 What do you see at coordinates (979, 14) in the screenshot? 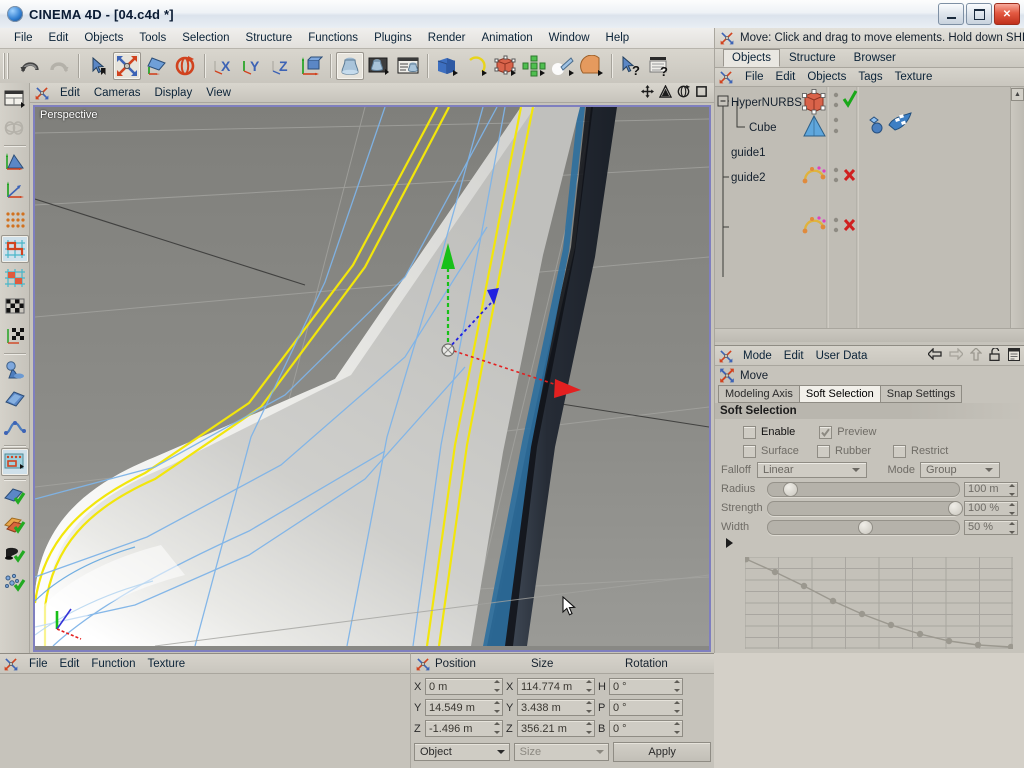
I see `maximize-button` at bounding box center [979, 14].